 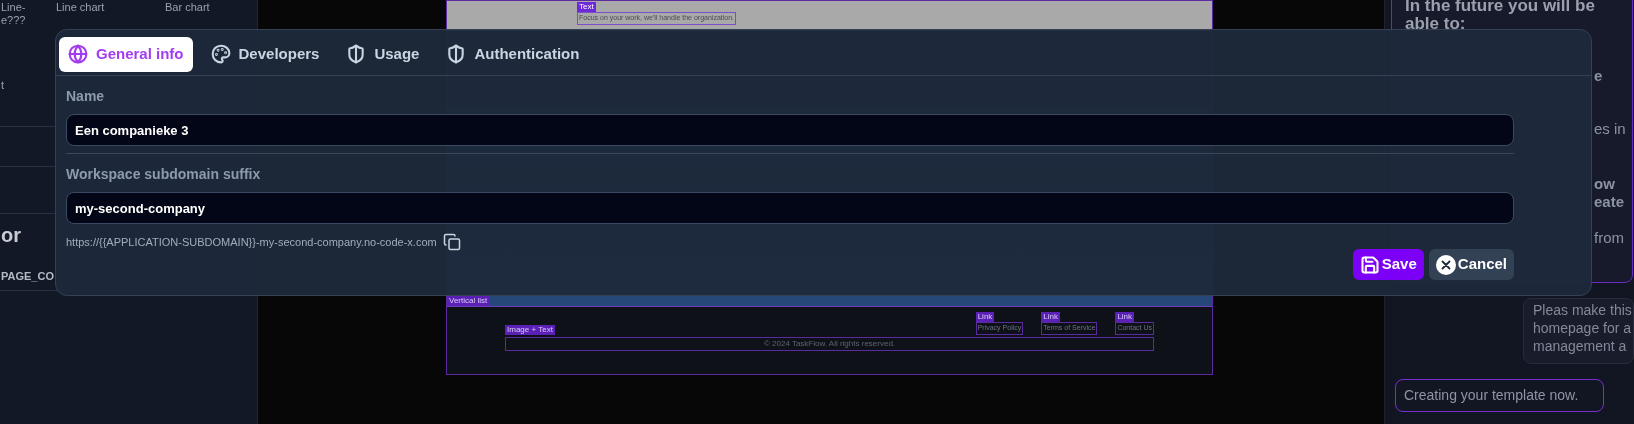 What do you see at coordinates (530, 329) in the screenshot?
I see `element-tag: Image + Text` at bounding box center [530, 329].